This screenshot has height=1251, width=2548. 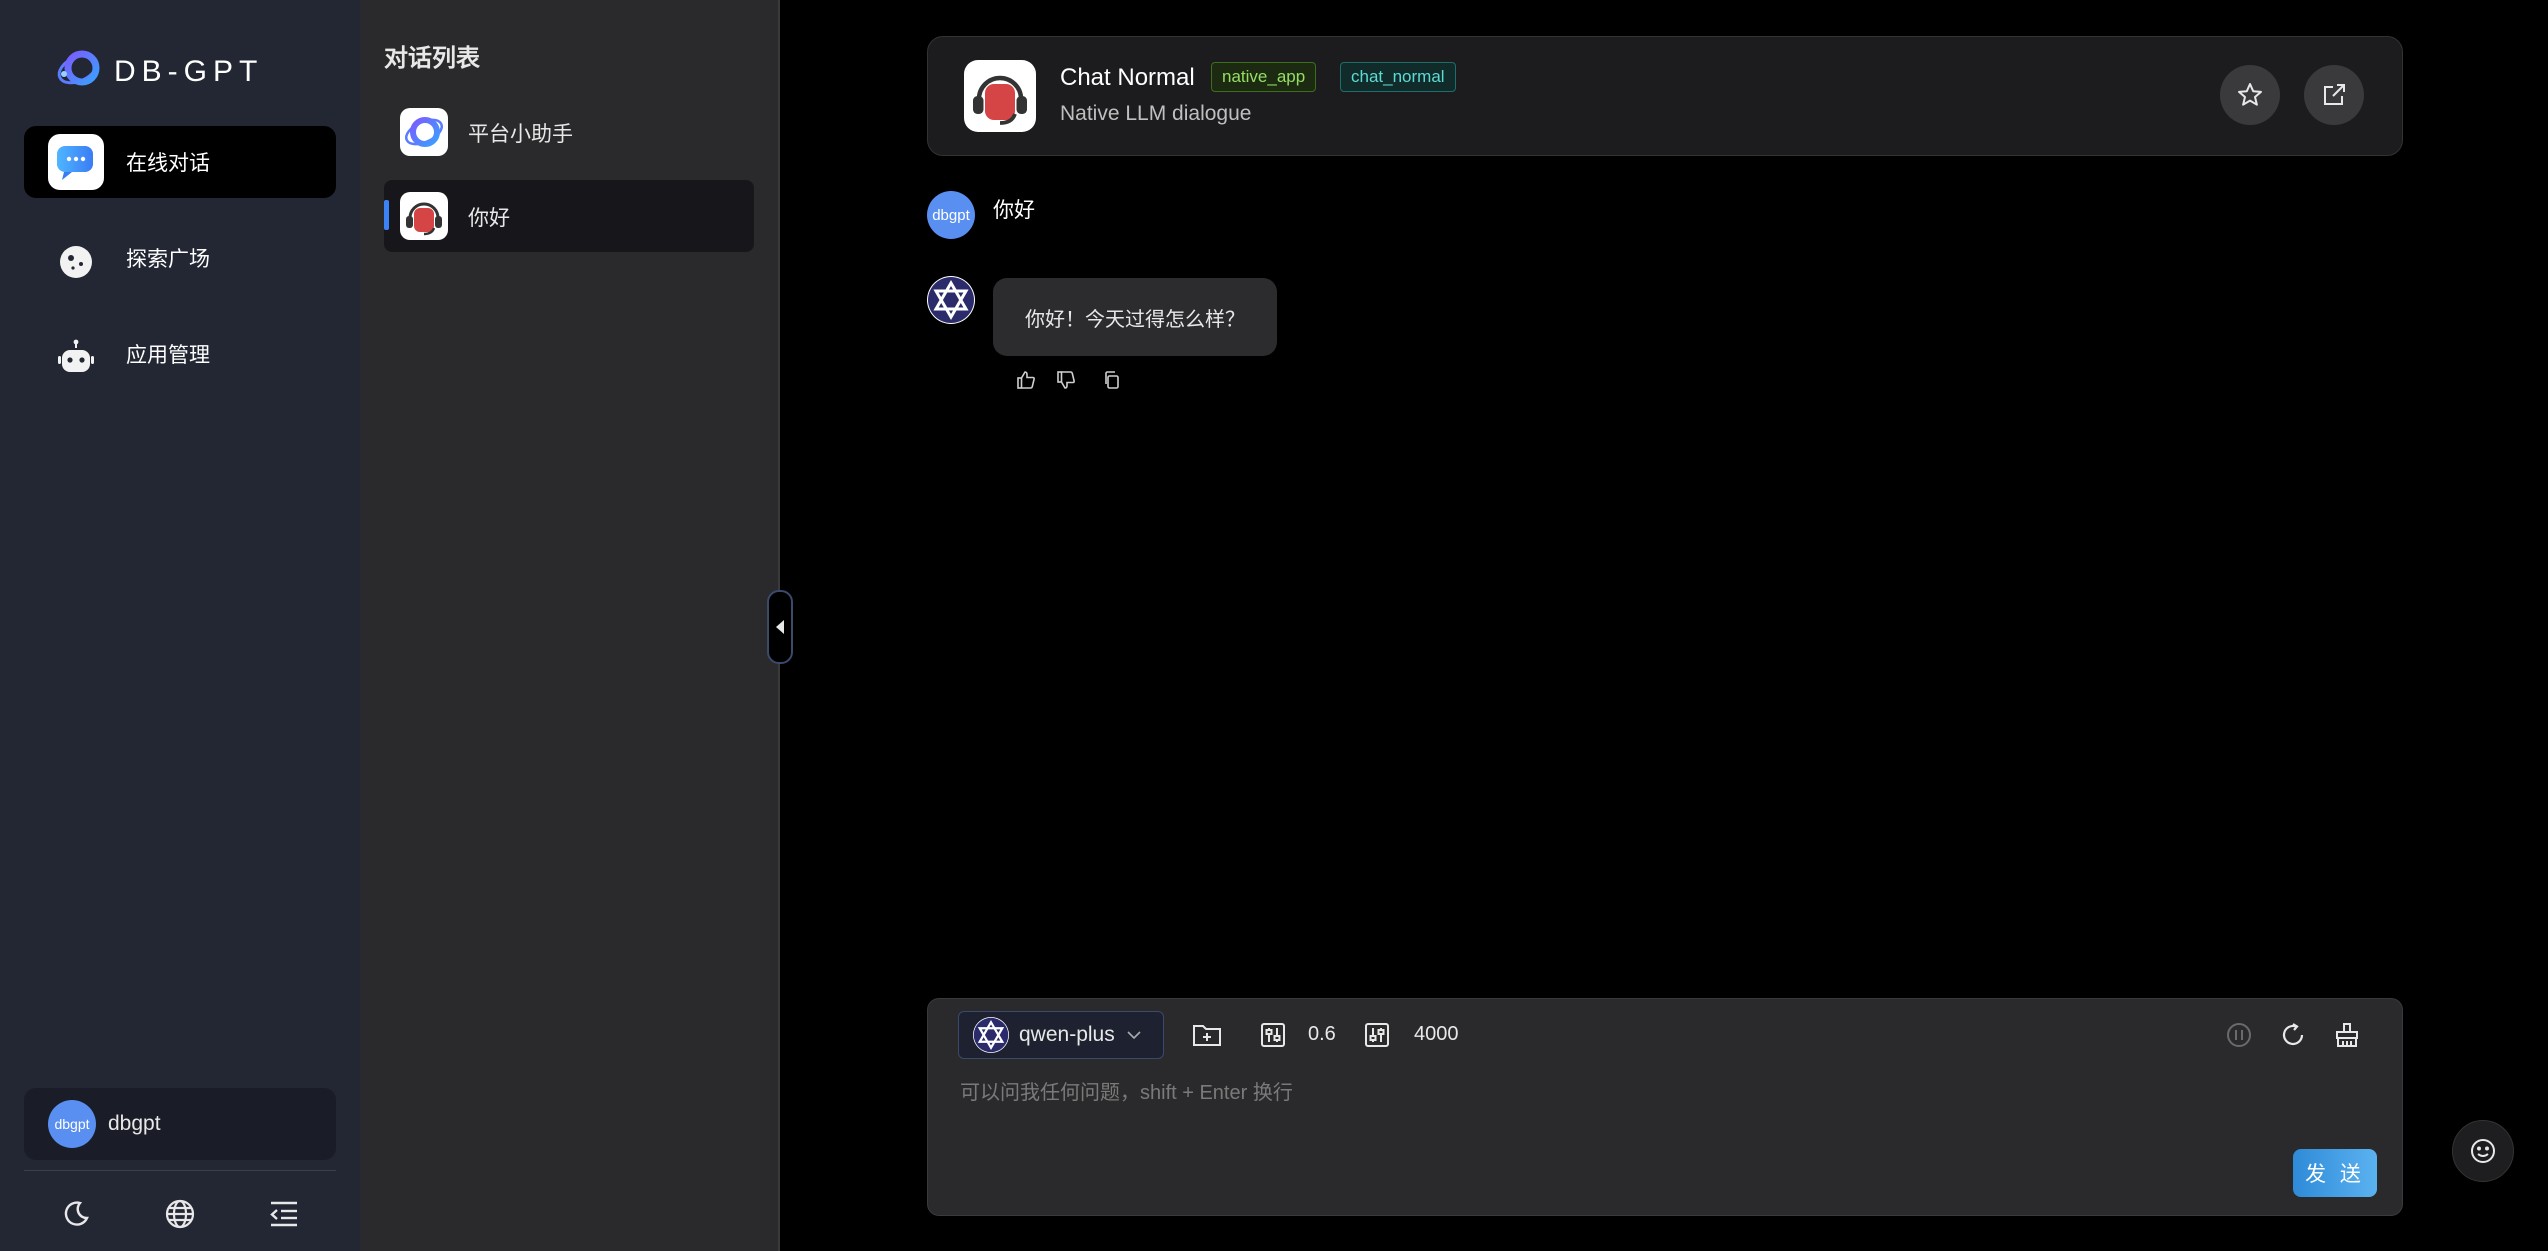 I want to click on dislike-icon, so click(x=1066, y=380).